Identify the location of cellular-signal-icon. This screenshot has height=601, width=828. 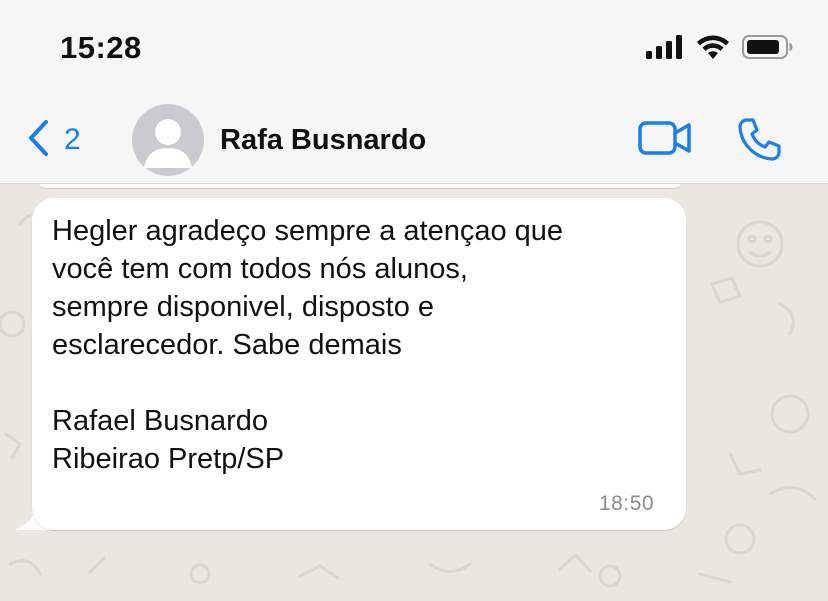
(665, 47).